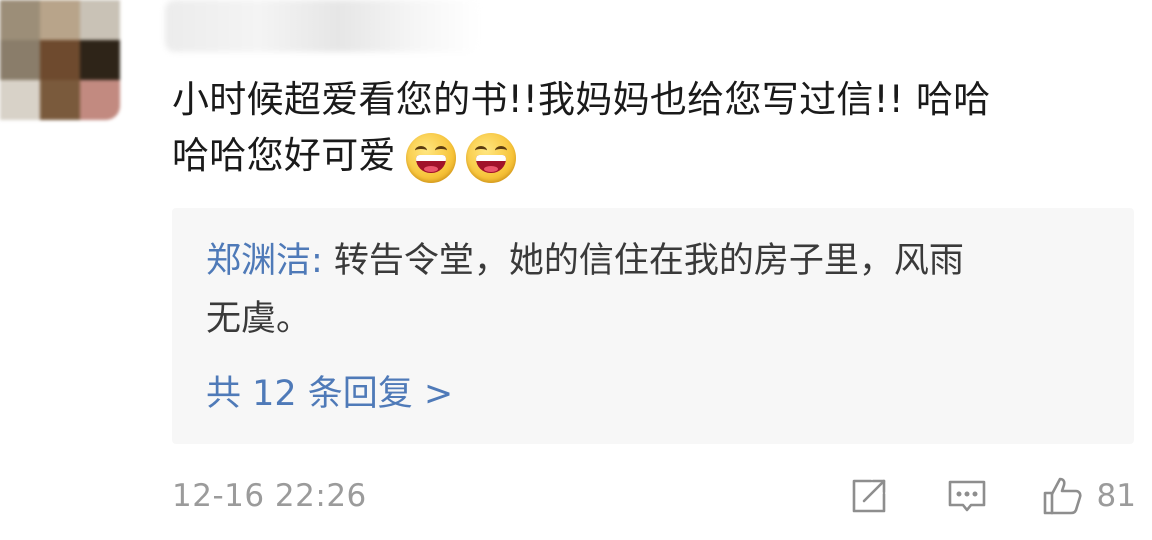  I want to click on share-icon, so click(869, 496).